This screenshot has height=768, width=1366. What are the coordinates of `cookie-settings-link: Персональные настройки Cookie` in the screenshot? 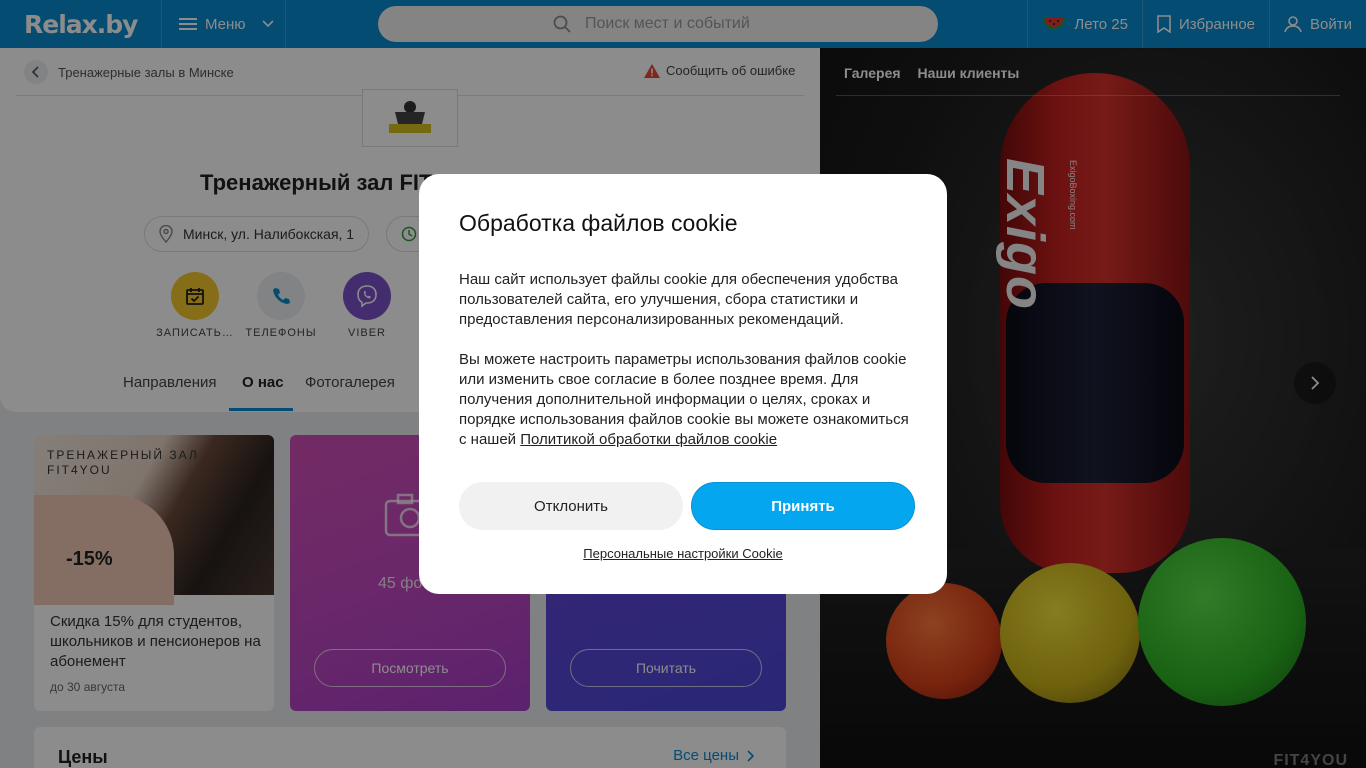 It's located at (683, 553).